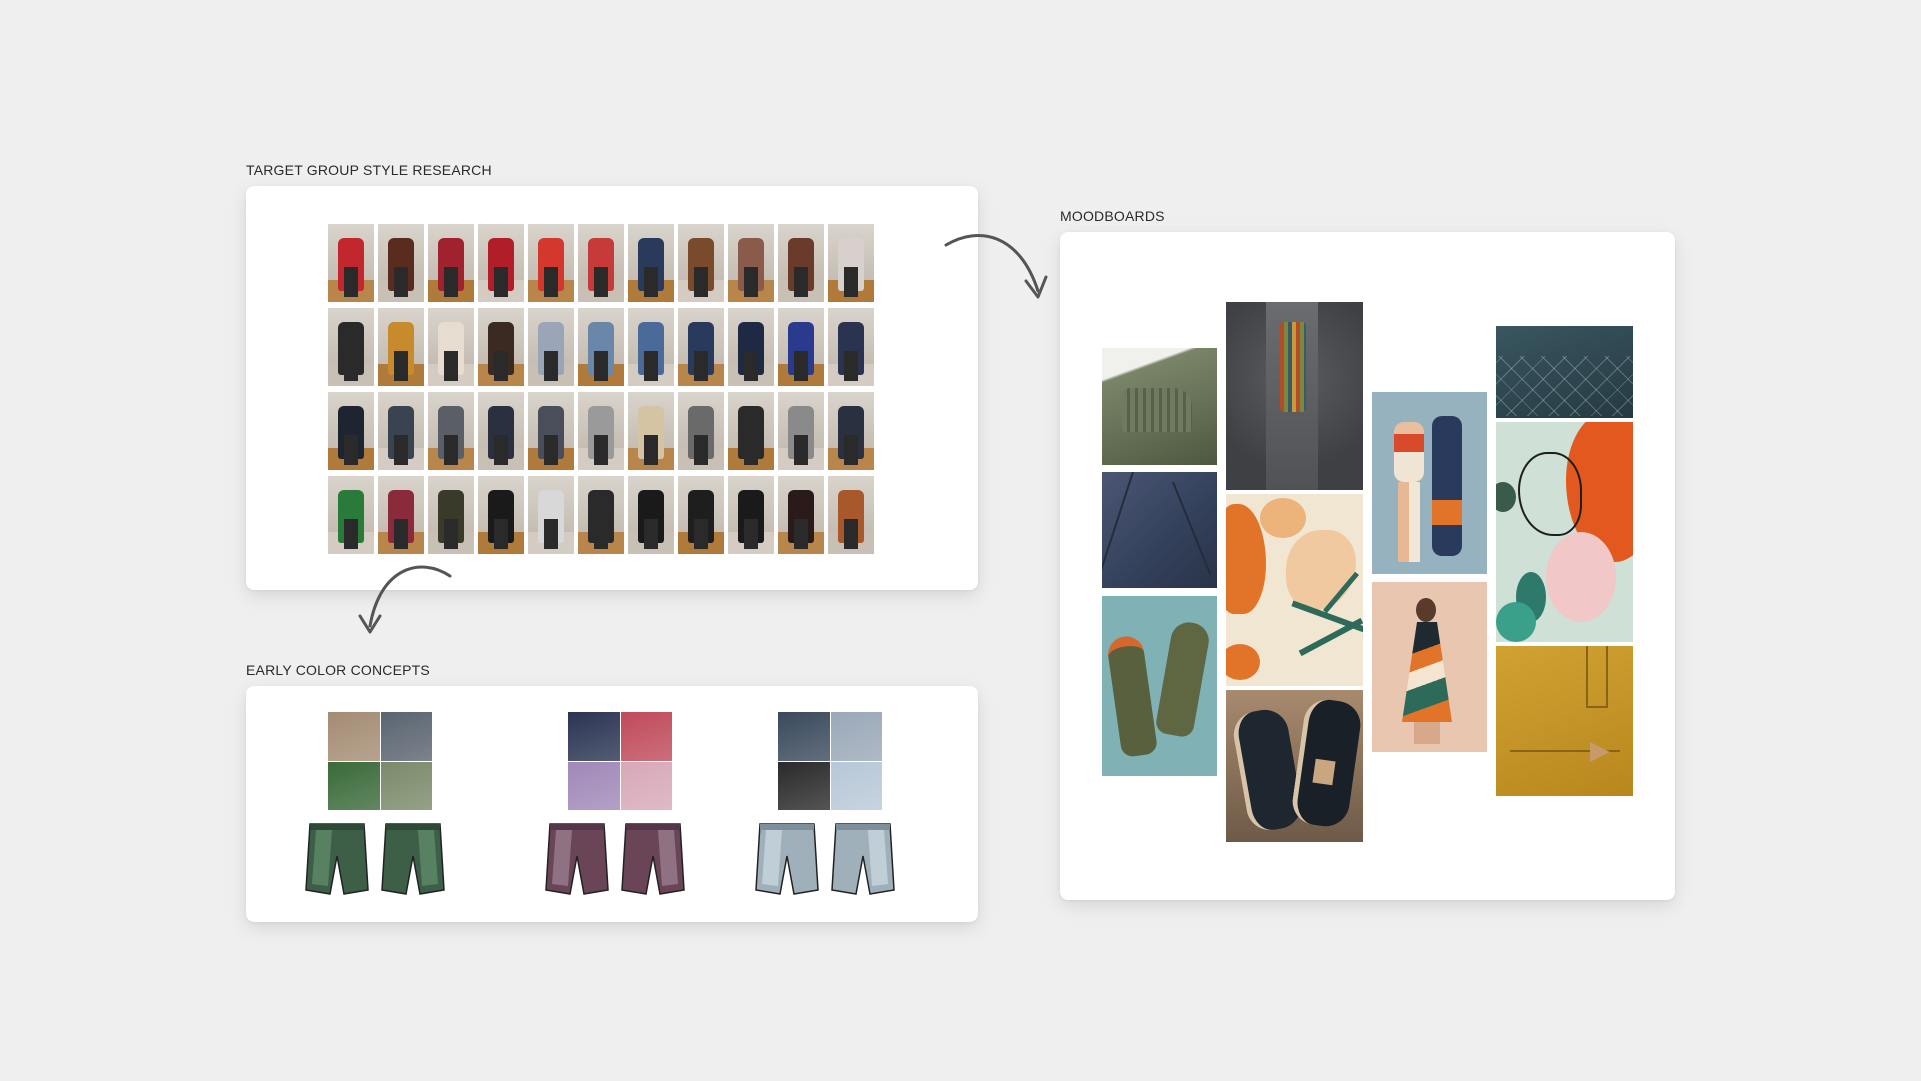 This screenshot has height=1081, width=1921. I want to click on concepts-card, so click(612, 804).